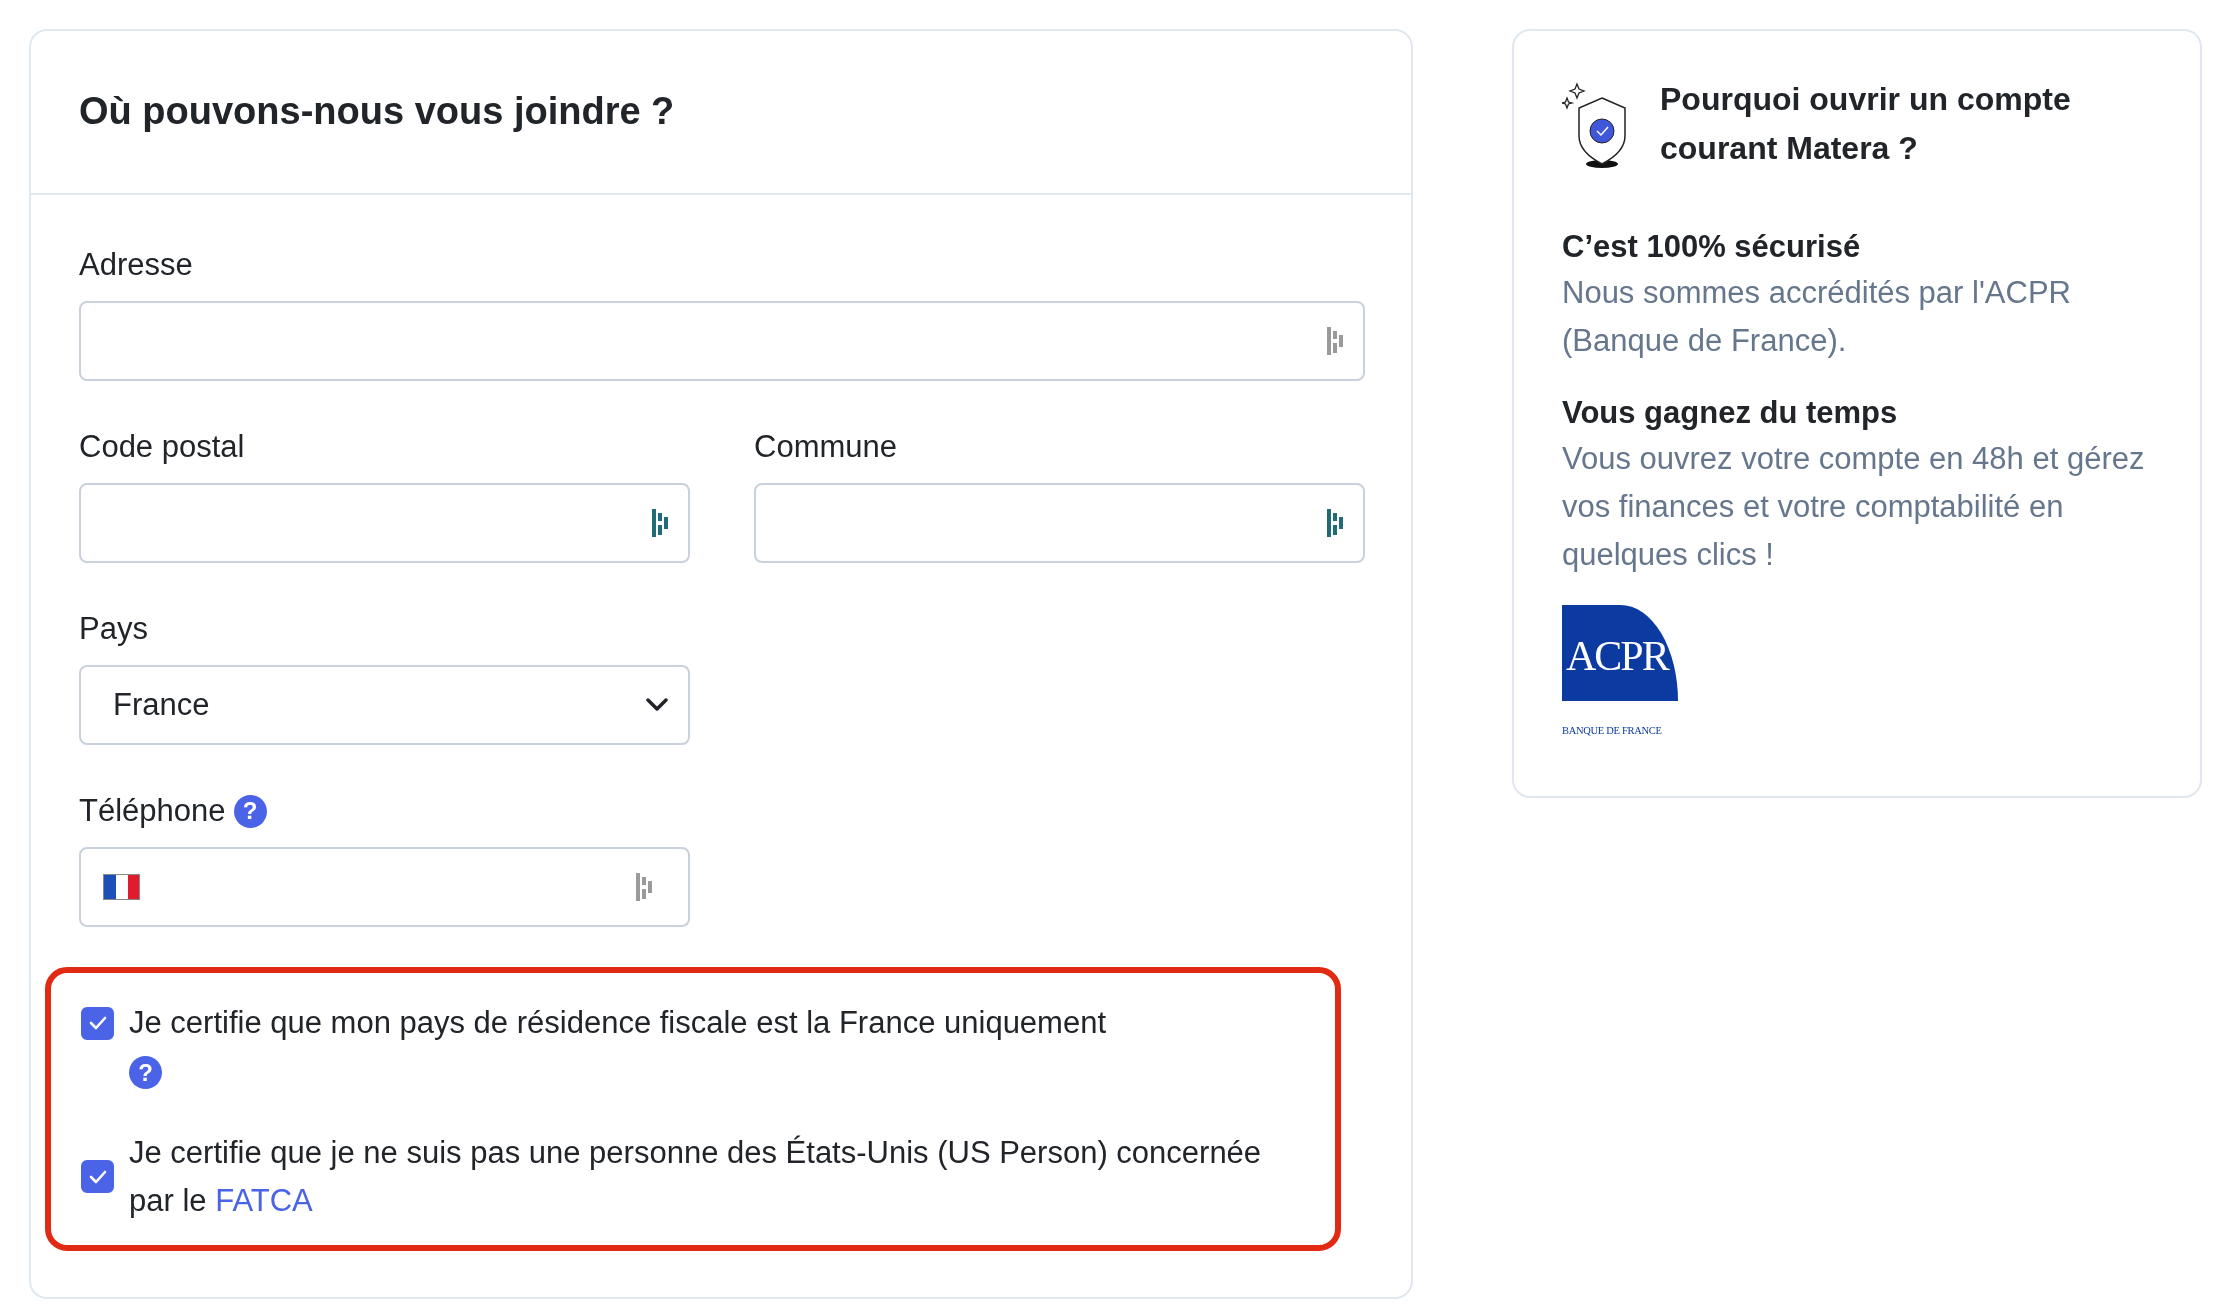 The height and width of the screenshot is (1314, 2236). Describe the element at coordinates (696, 1176) in the screenshot. I see `checkbox-label: Je certifie que je ne suis pas une personne des États-Unis (US Person) concernée par le FATCA` at that location.